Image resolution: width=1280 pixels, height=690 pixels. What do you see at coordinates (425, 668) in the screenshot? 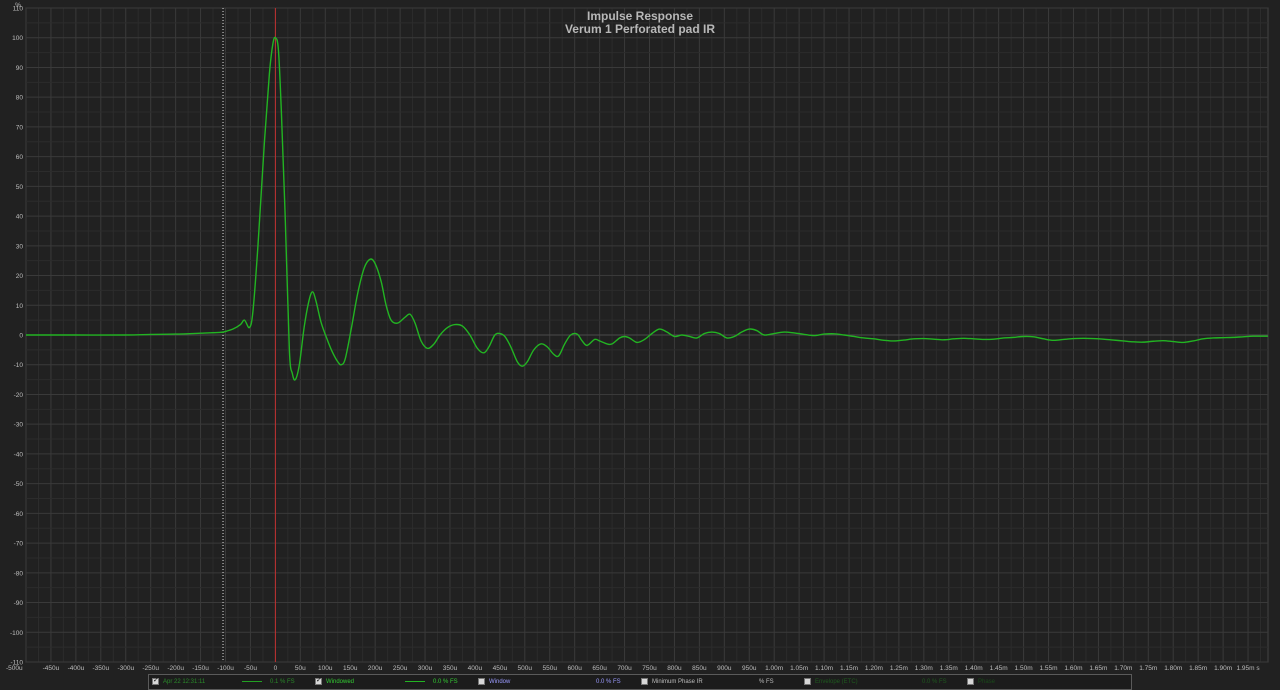
I see `x-tick-label: 300u` at bounding box center [425, 668].